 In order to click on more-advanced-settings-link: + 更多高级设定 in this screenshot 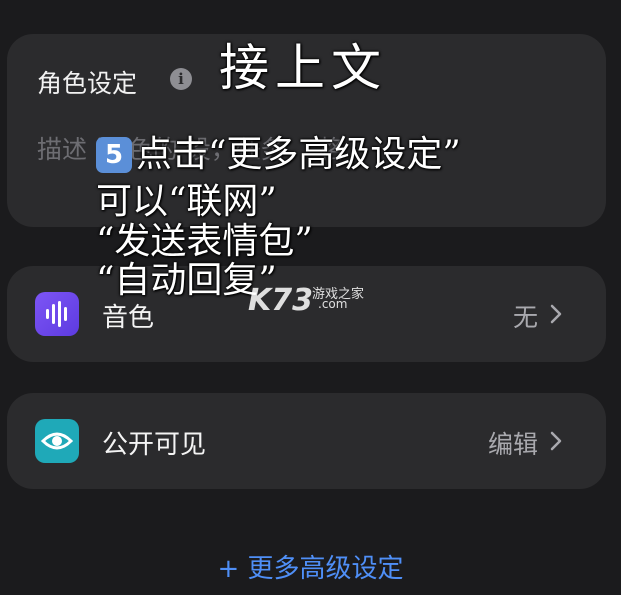, I will do `click(310, 566)`.